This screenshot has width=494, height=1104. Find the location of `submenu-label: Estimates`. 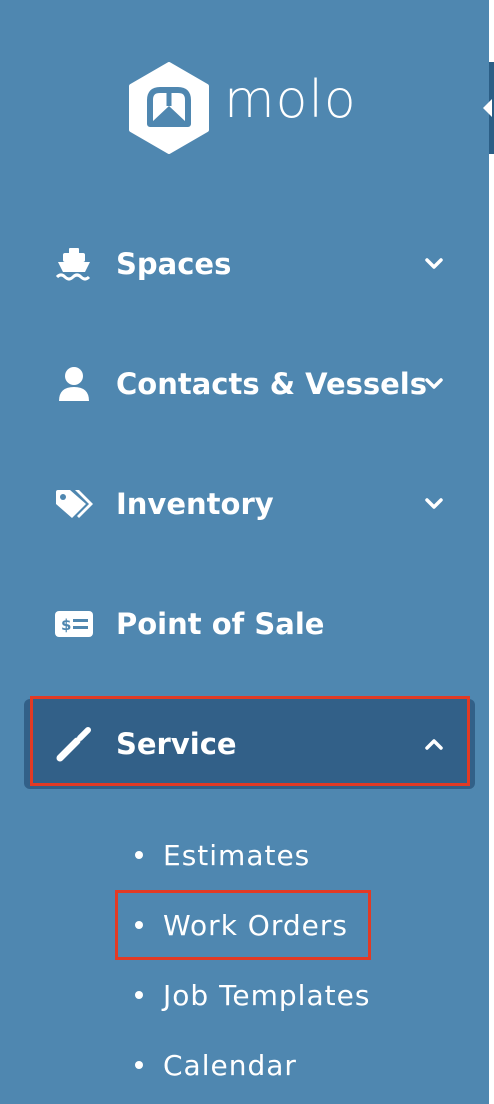

submenu-label: Estimates is located at coordinates (237, 855).